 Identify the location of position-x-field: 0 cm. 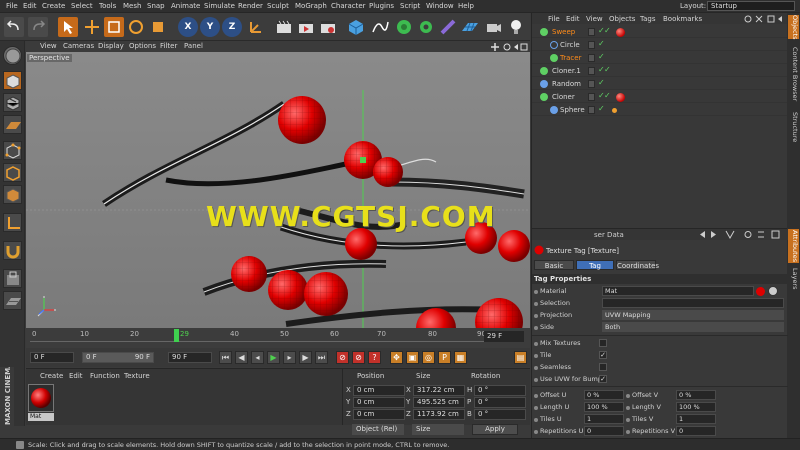
(379, 390).